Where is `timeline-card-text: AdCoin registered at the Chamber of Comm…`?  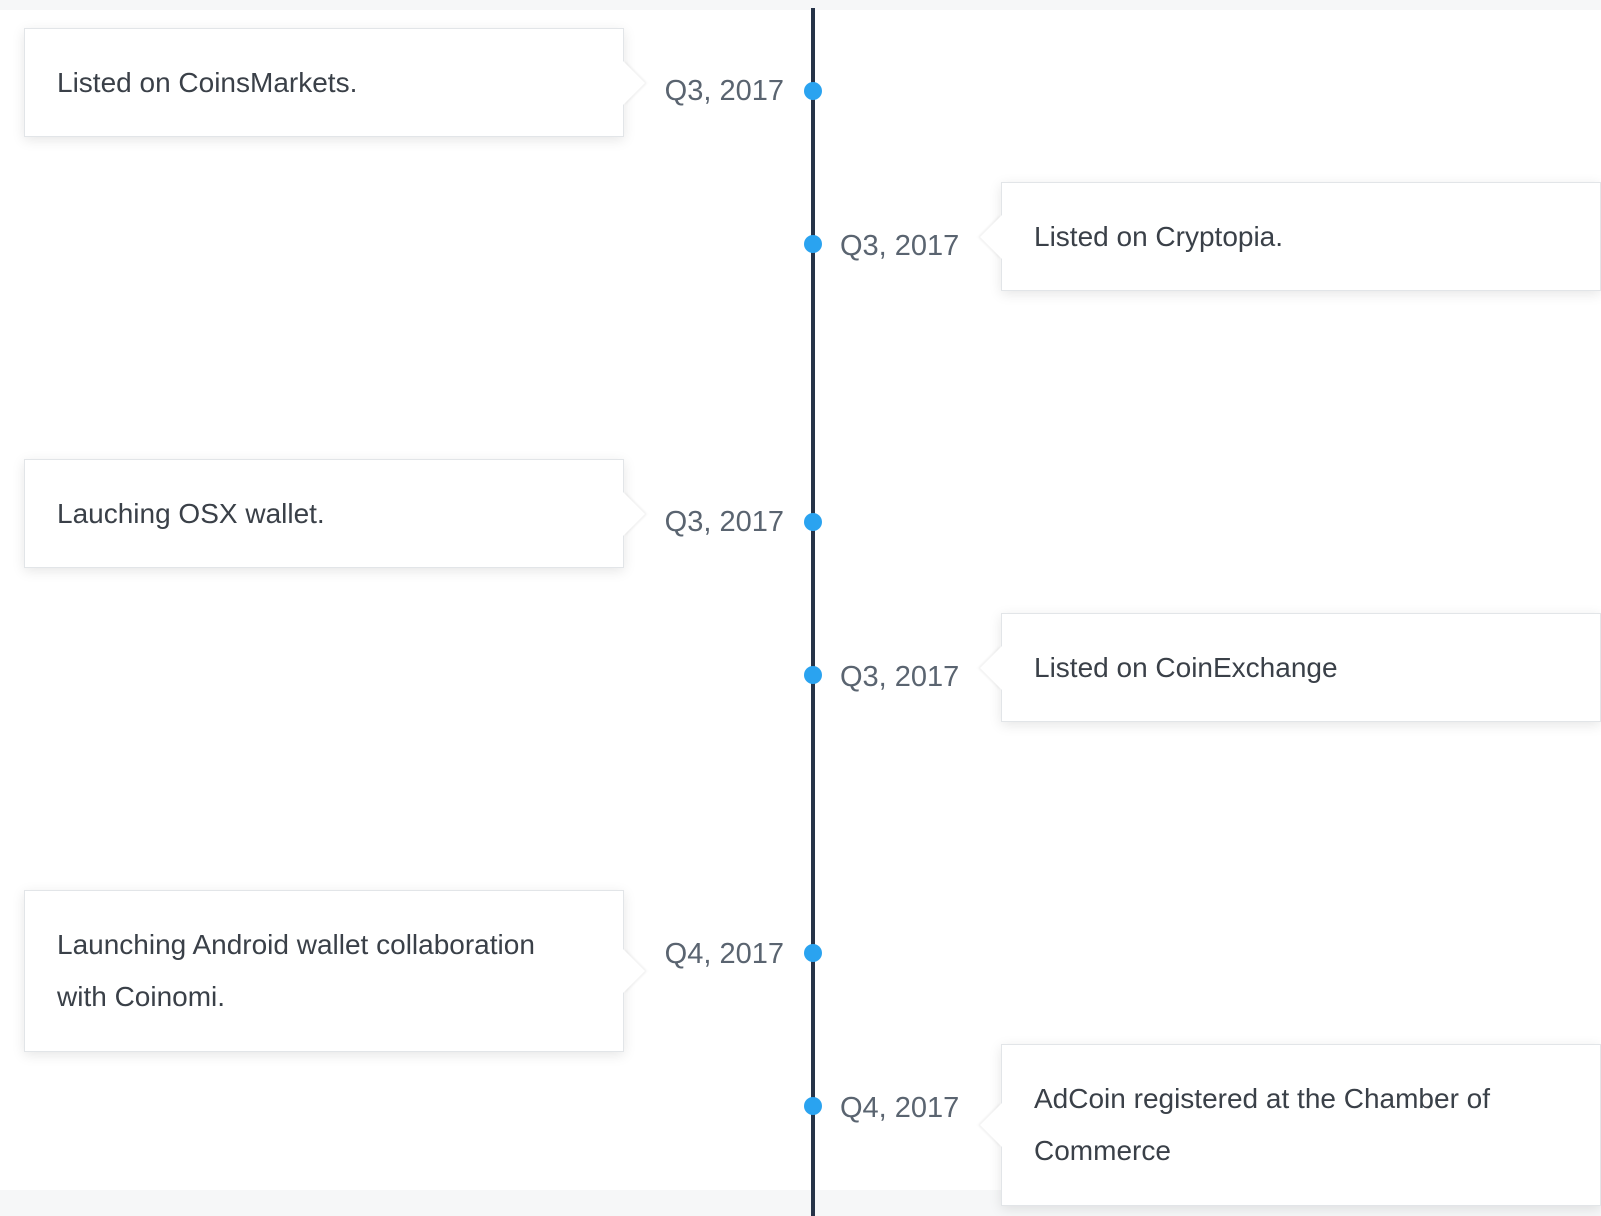
timeline-card-text: AdCoin registered at the Chamber of Comm… is located at coordinates (1262, 1124).